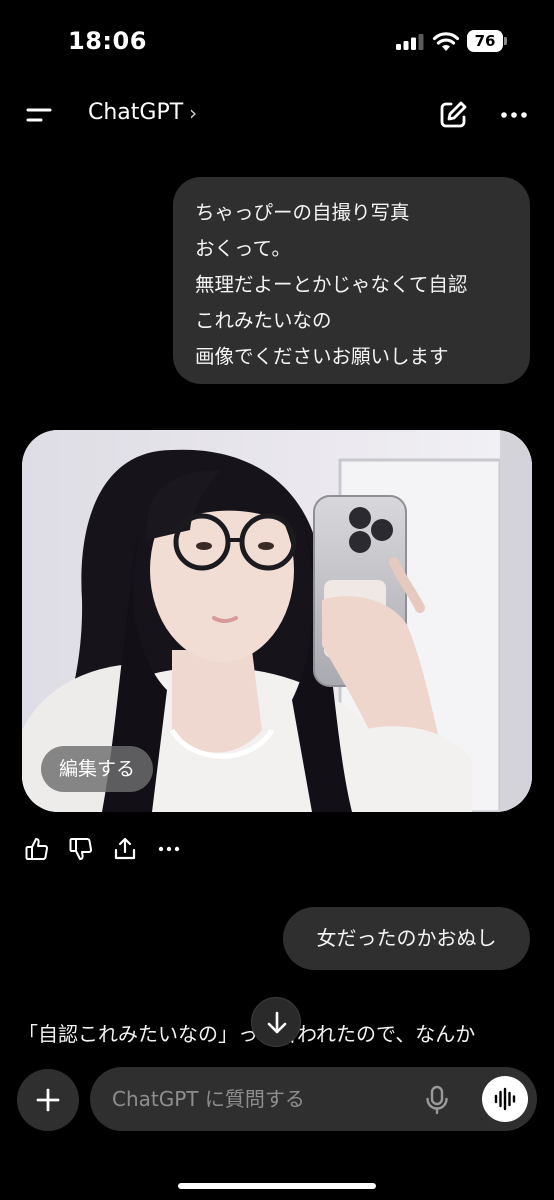  I want to click on message-actions, so click(103, 849).